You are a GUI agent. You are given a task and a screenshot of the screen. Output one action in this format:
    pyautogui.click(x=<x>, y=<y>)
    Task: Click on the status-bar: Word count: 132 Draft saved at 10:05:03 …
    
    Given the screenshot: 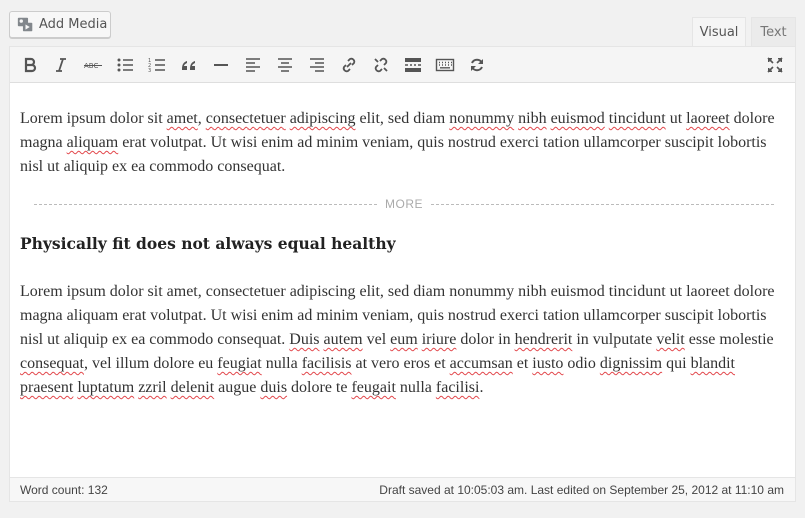 What is the action you would take?
    pyautogui.click(x=402, y=489)
    